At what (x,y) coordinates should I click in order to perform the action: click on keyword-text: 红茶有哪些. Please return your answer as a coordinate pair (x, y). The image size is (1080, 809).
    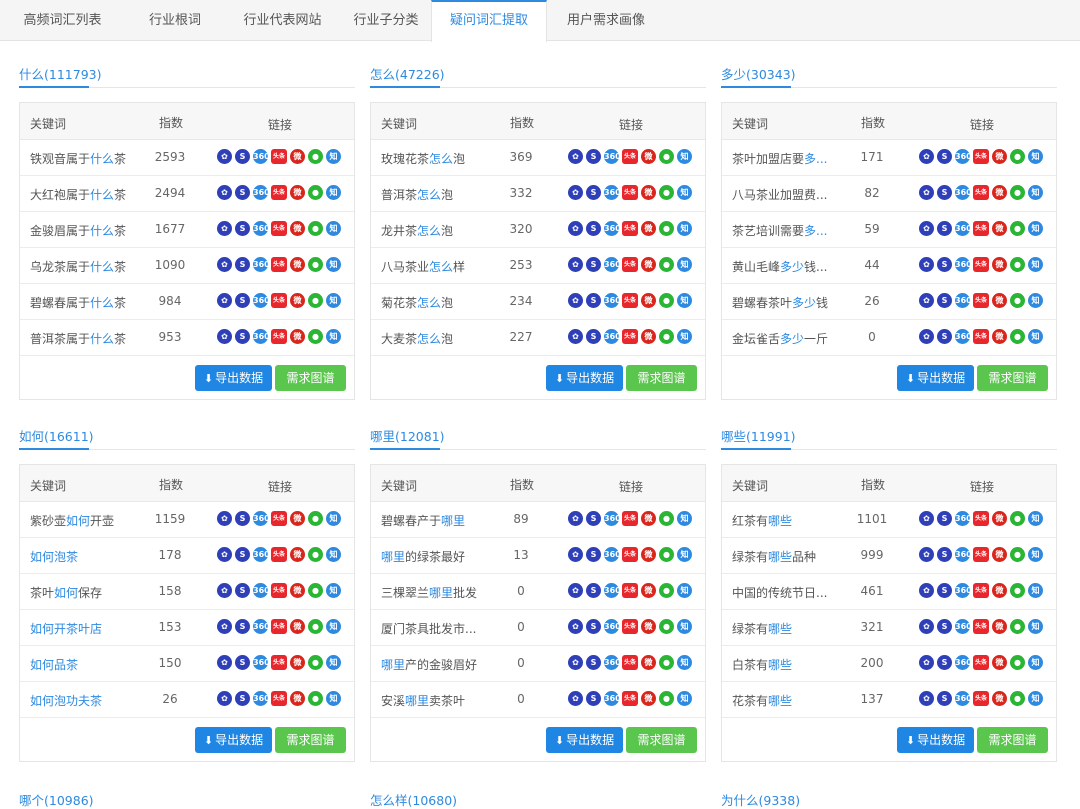
    Looking at the image, I should click on (786, 520).